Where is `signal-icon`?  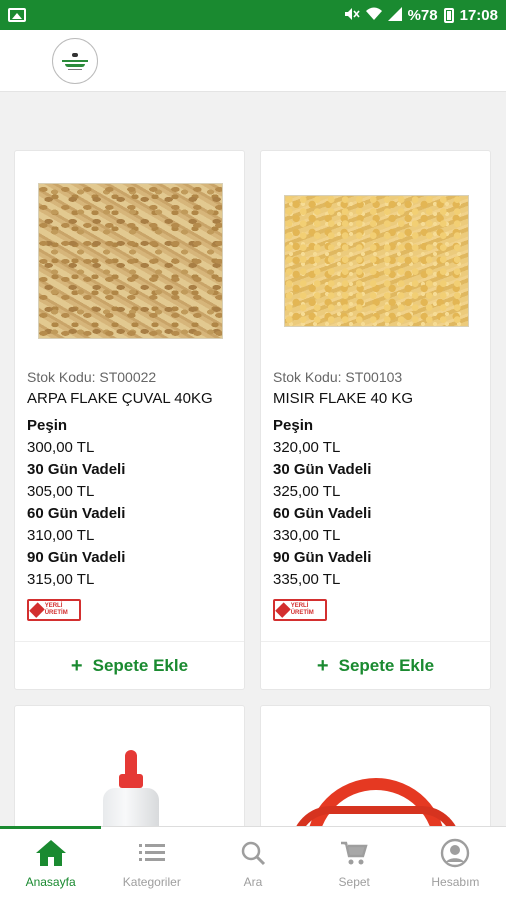
signal-icon is located at coordinates (394, 15).